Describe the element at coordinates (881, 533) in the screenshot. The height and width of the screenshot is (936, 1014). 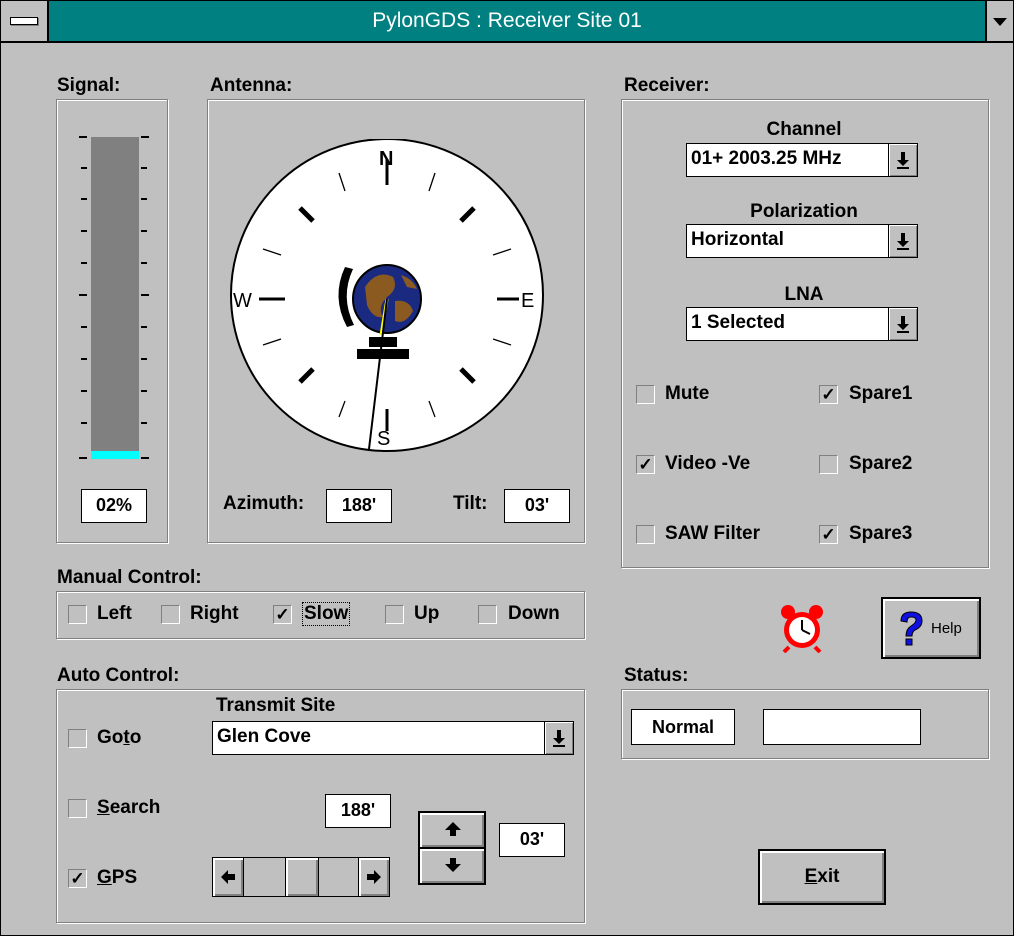
I see `spare3-label: Spare3` at that location.